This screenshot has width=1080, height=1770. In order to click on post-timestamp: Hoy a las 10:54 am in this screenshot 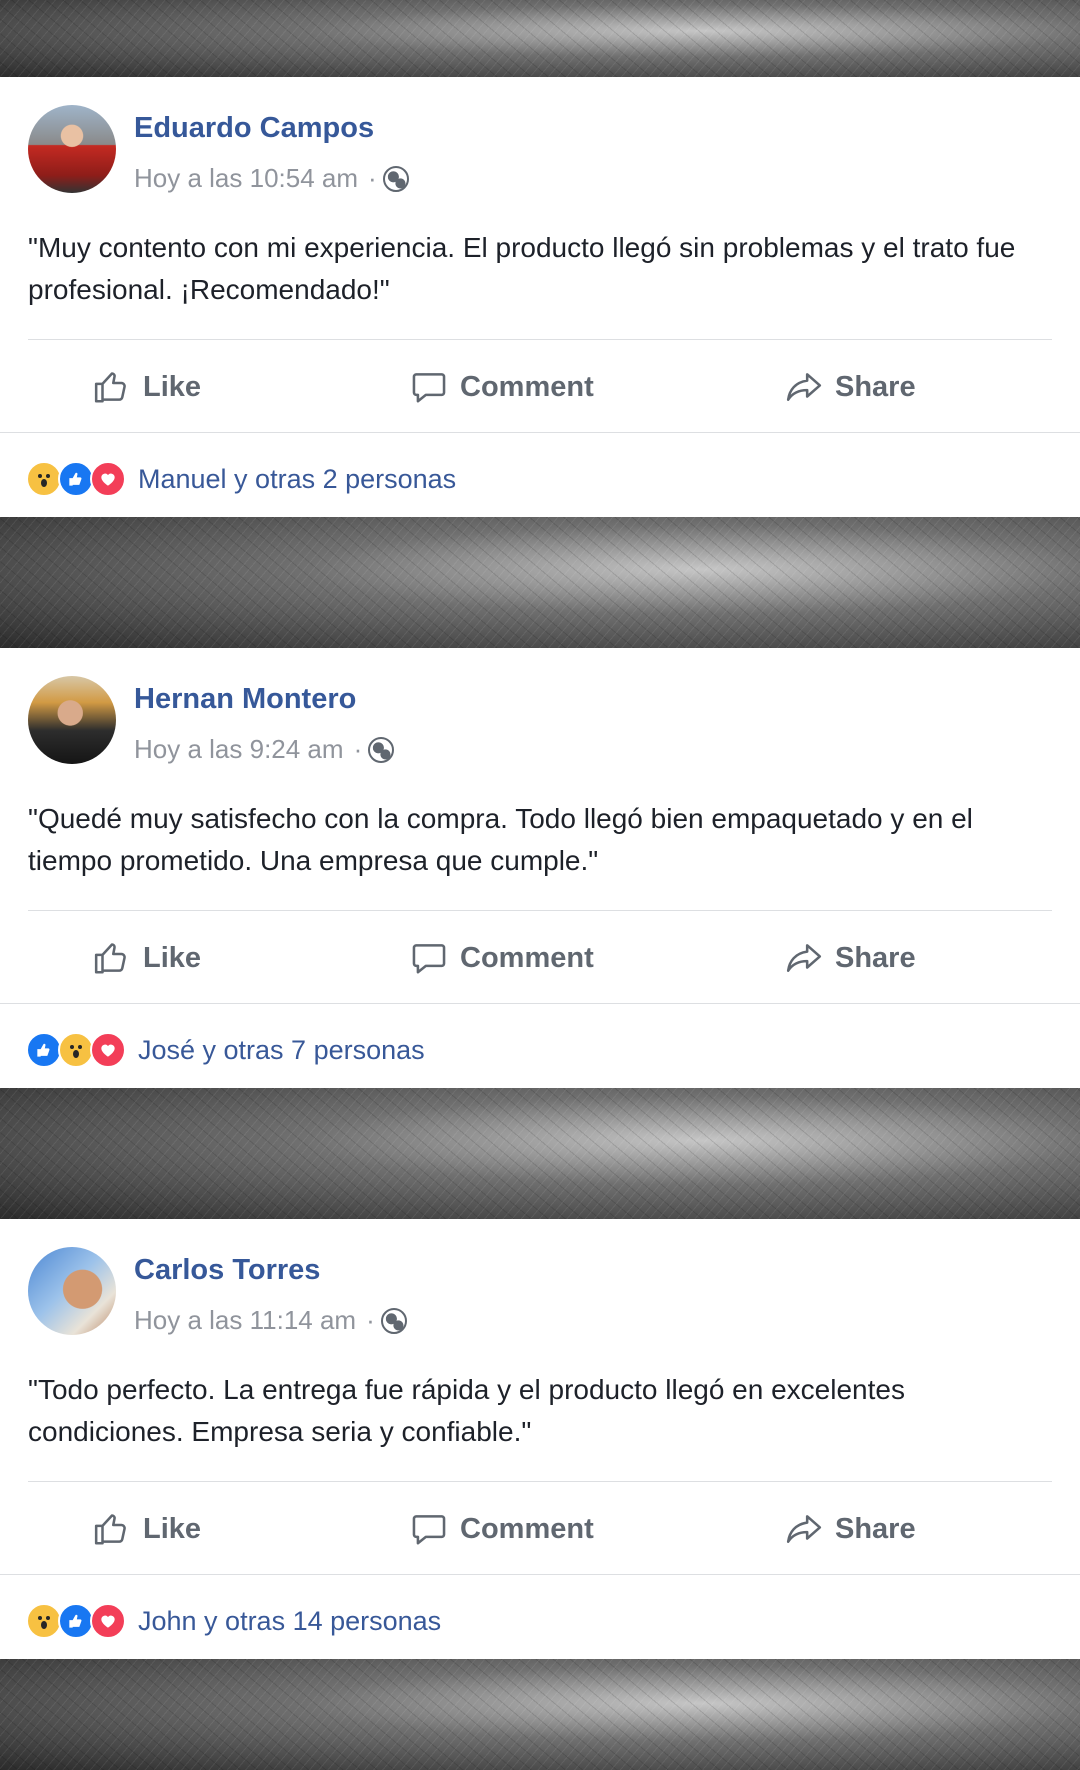, I will do `click(246, 178)`.